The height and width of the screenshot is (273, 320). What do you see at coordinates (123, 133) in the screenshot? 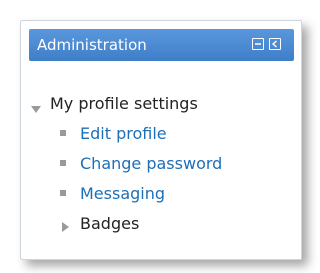
I see `edit-profile-link: Edit profile` at bounding box center [123, 133].